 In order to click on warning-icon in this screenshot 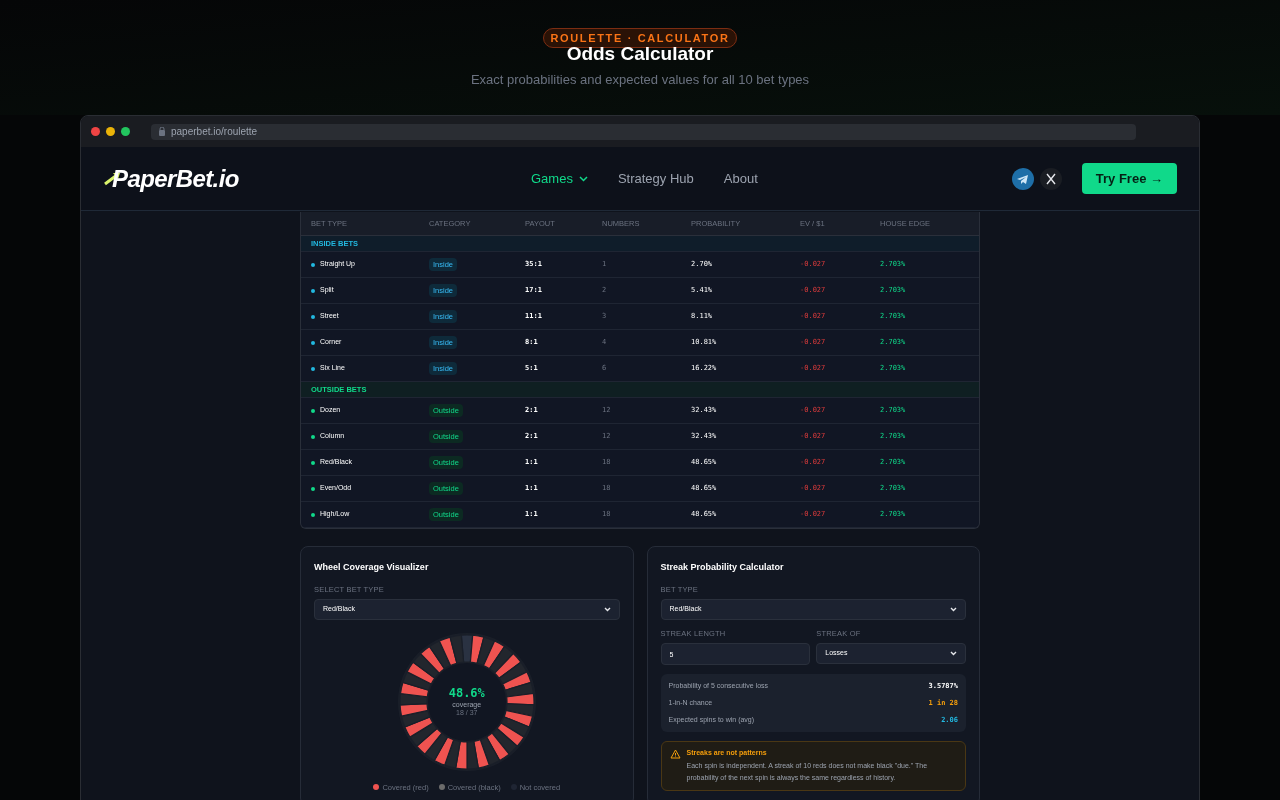, I will do `click(675, 754)`.